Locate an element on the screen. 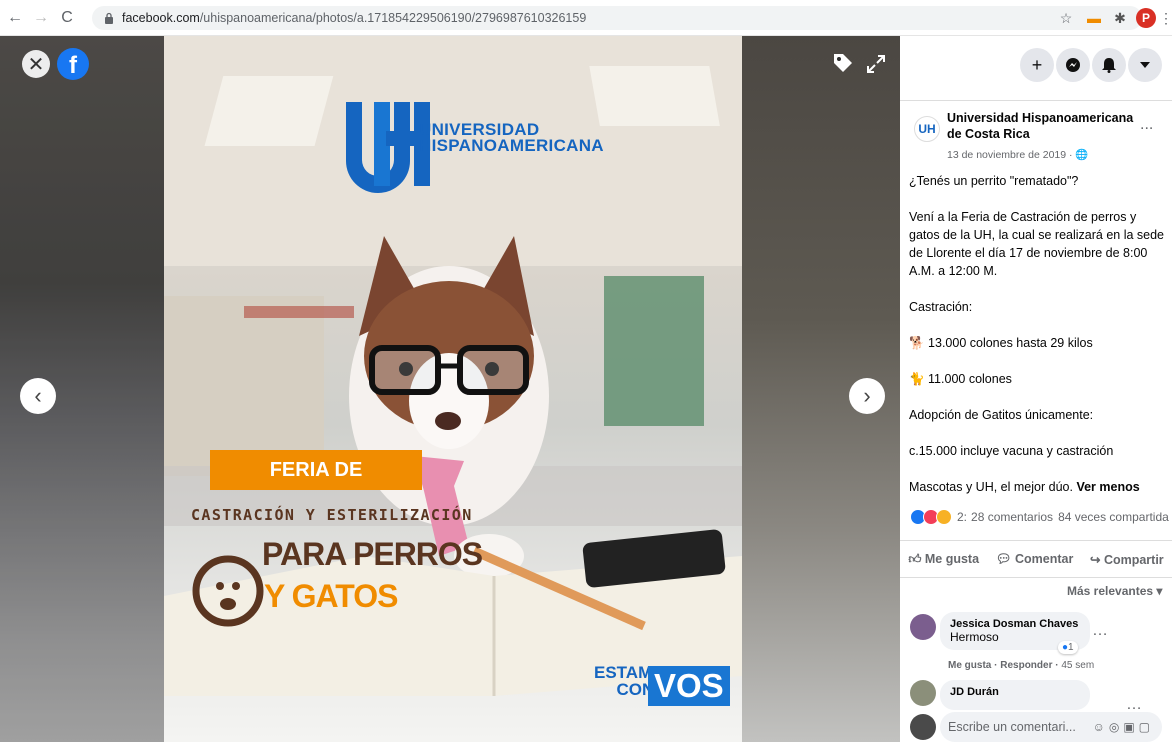  url-host: facebook.com is located at coordinates (161, 18).